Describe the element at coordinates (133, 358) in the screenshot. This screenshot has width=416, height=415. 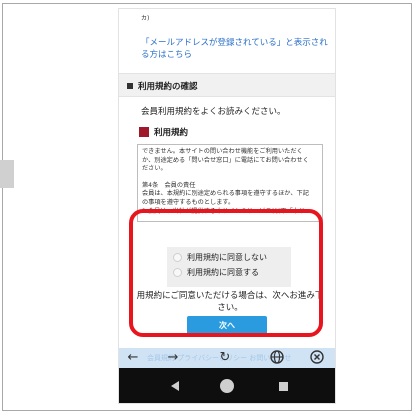
I see `arrow-left-icon: ←` at that location.